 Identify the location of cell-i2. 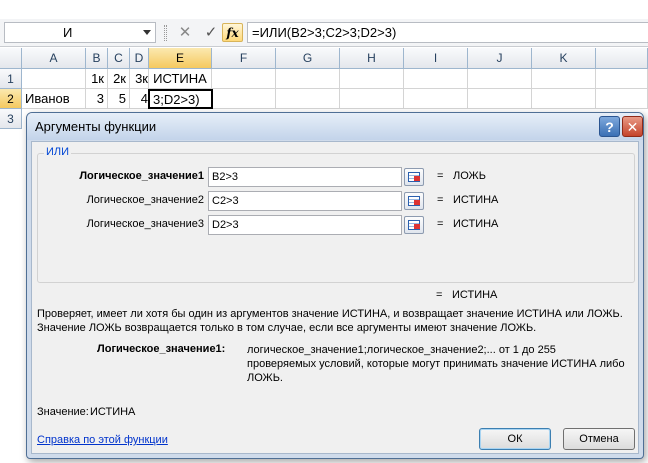
(436, 99).